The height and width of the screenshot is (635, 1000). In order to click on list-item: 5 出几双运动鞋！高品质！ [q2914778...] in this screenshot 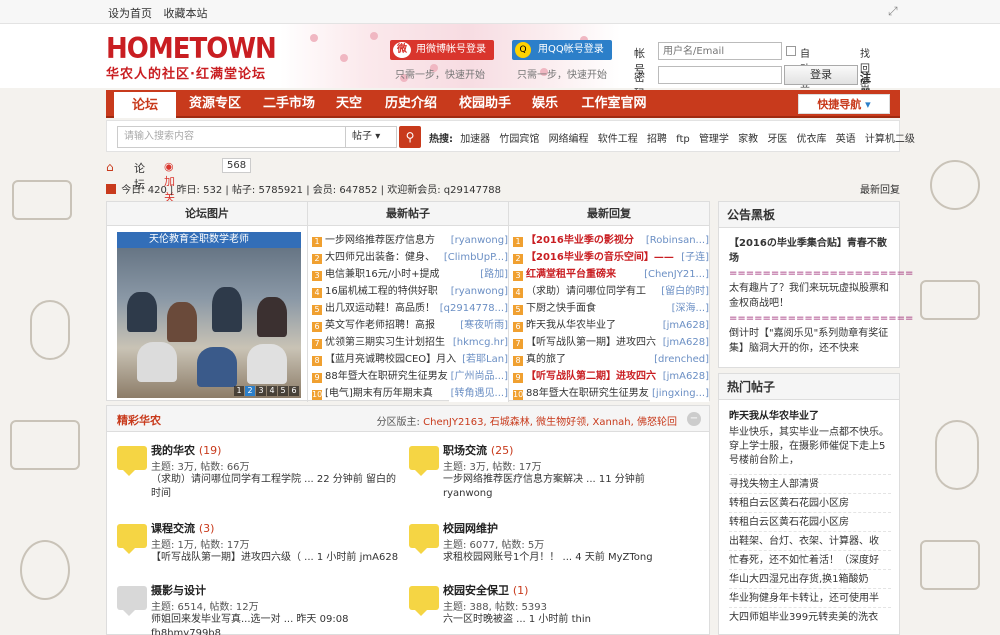, I will do `click(410, 308)`.